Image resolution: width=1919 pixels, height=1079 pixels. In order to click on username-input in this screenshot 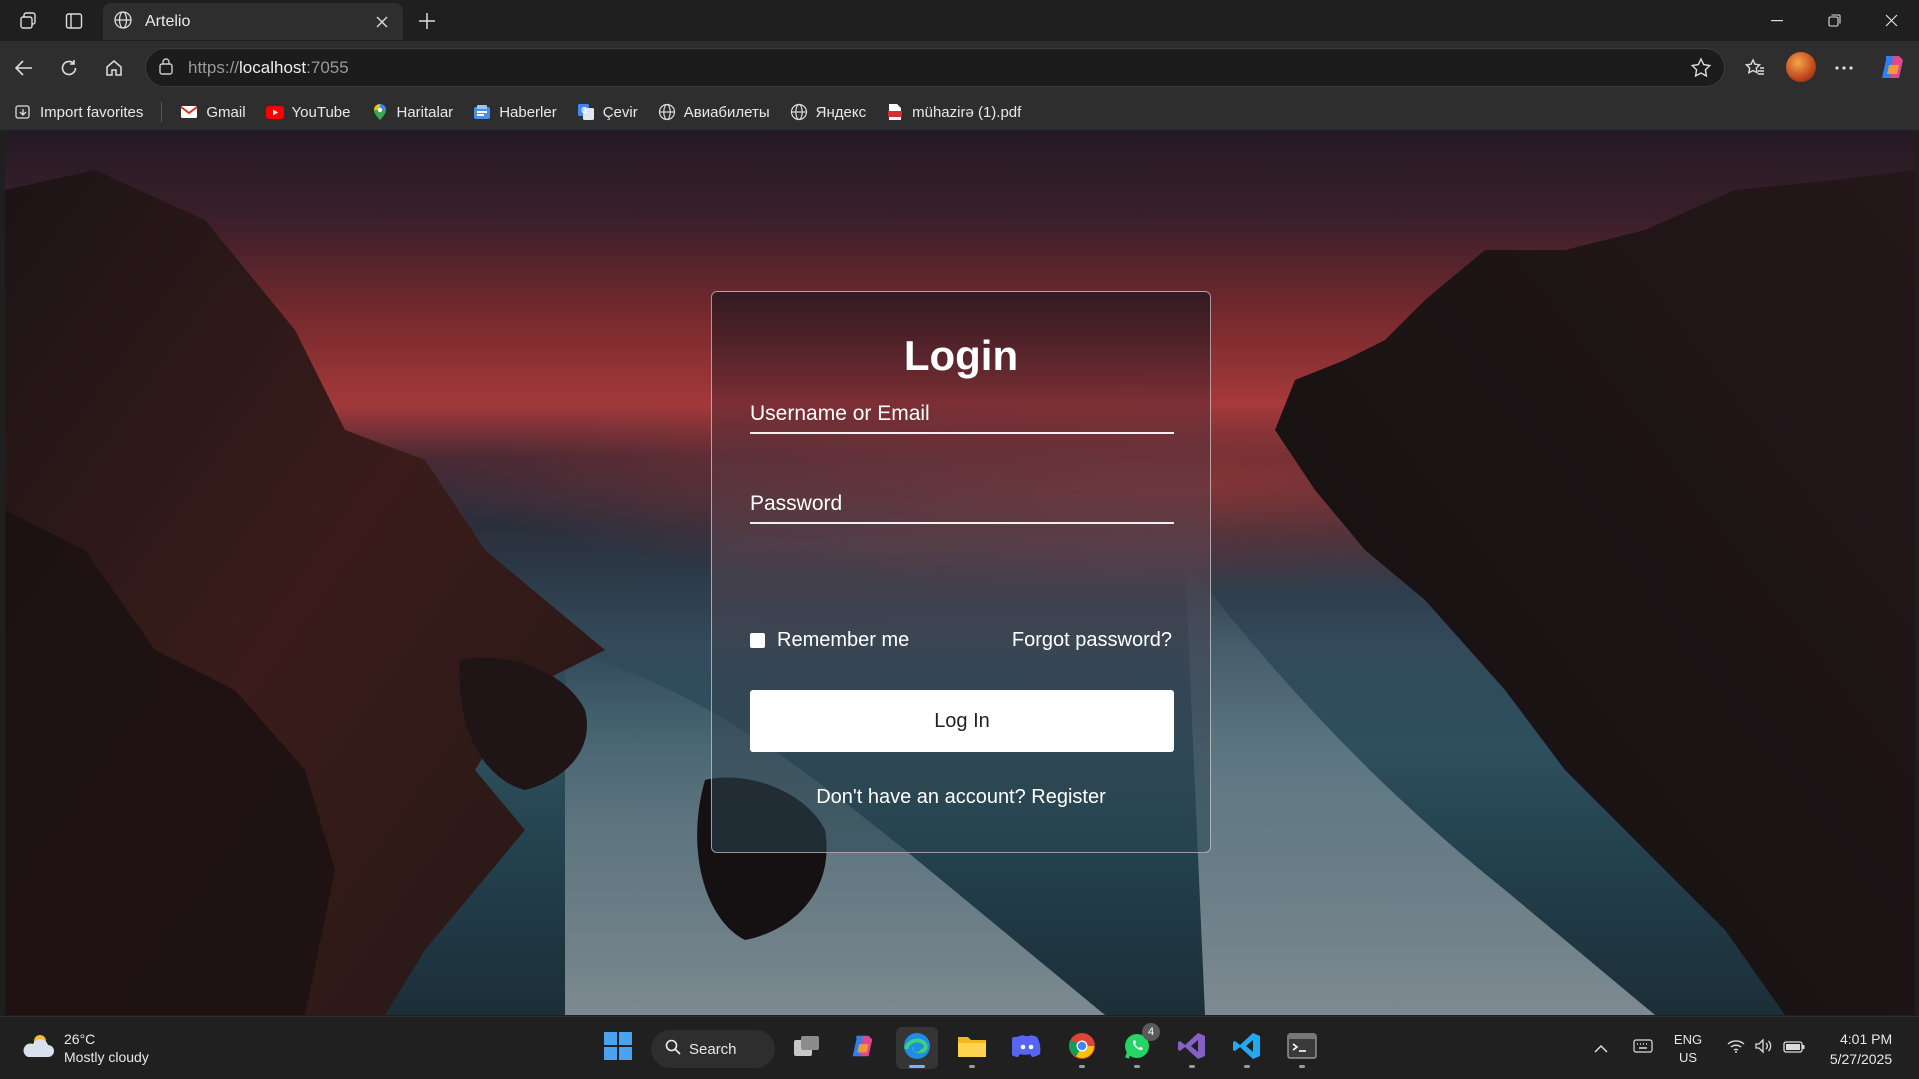, I will do `click(962, 410)`.